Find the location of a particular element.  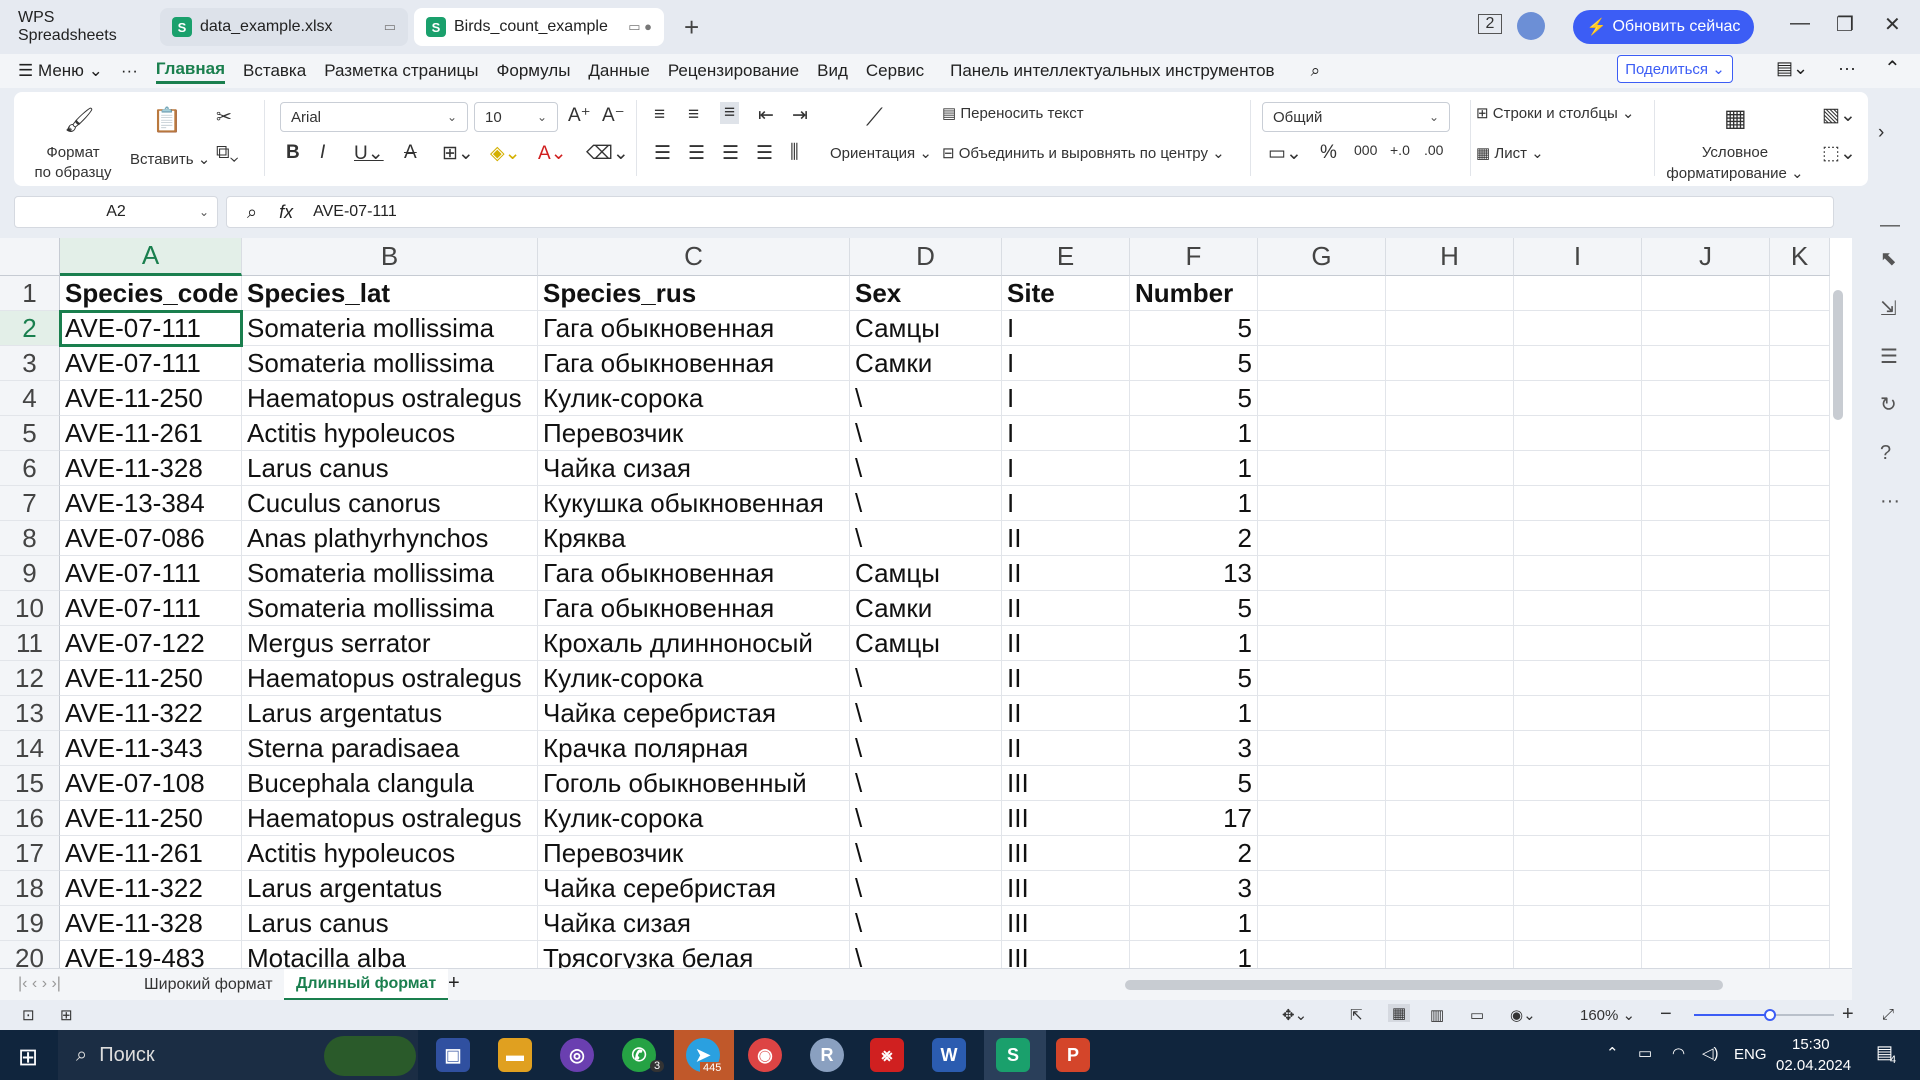

row-header: 4 is located at coordinates (30, 398).